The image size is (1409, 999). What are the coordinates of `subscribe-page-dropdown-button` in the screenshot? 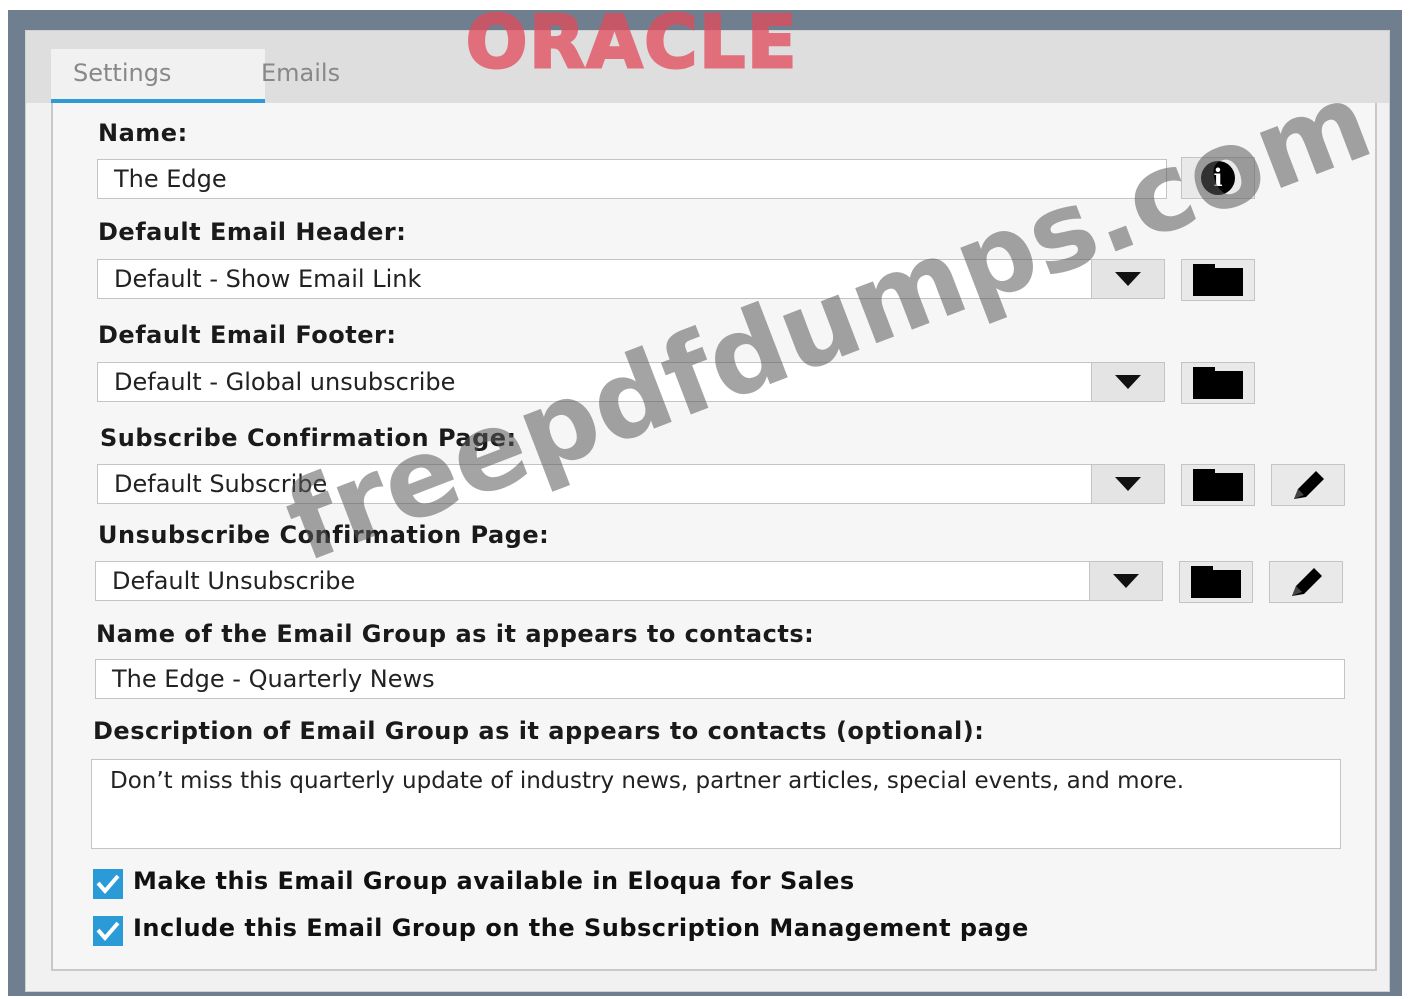 It's located at (1128, 484).